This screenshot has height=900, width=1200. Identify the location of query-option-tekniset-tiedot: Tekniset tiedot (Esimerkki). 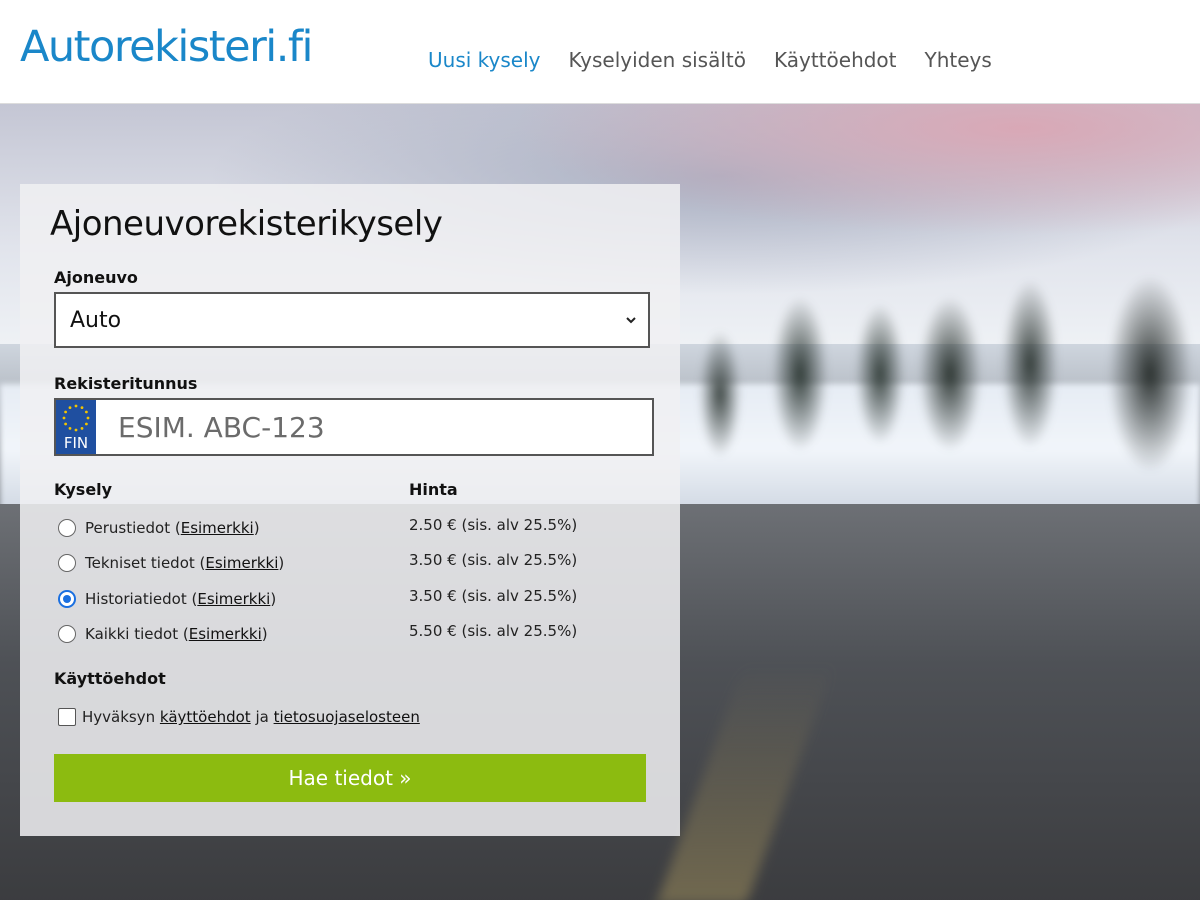
(171, 563).